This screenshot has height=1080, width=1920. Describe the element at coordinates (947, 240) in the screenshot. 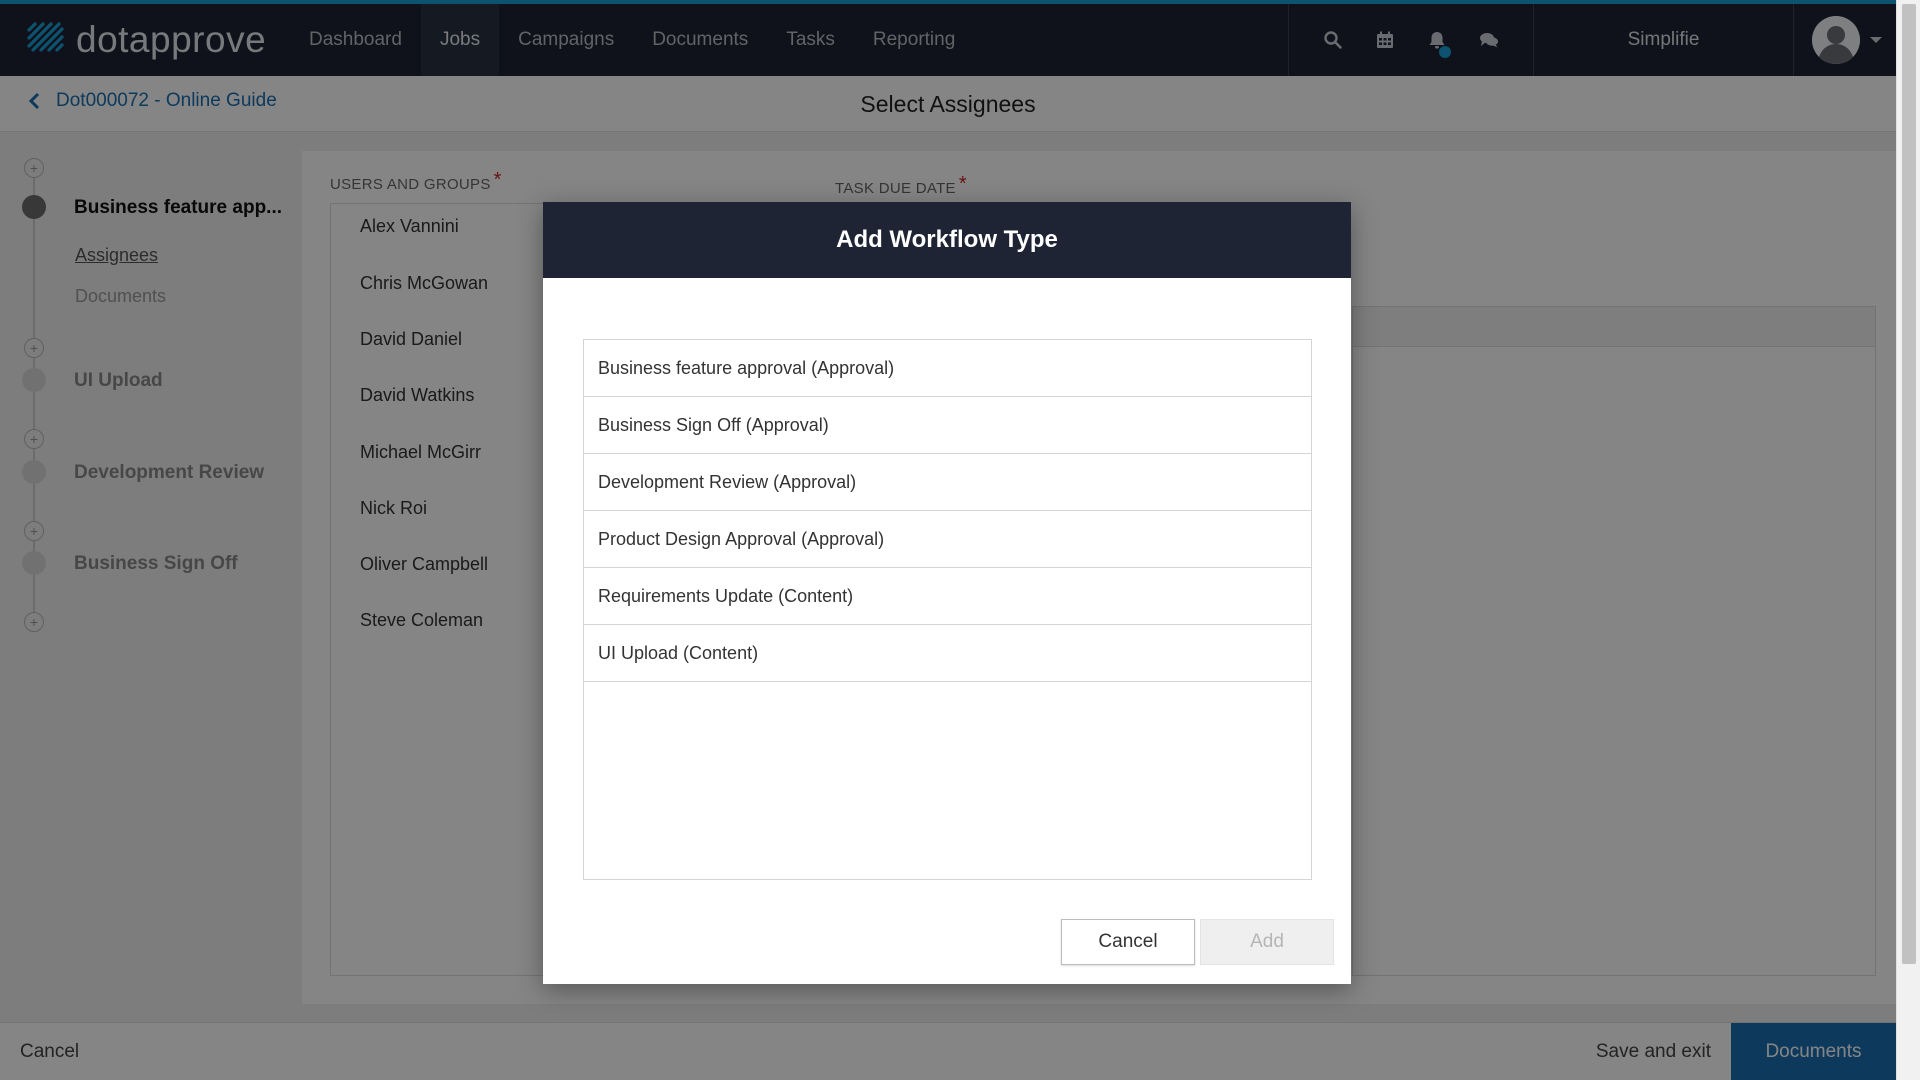

I see `dialog-title: Add Workflow Type` at that location.